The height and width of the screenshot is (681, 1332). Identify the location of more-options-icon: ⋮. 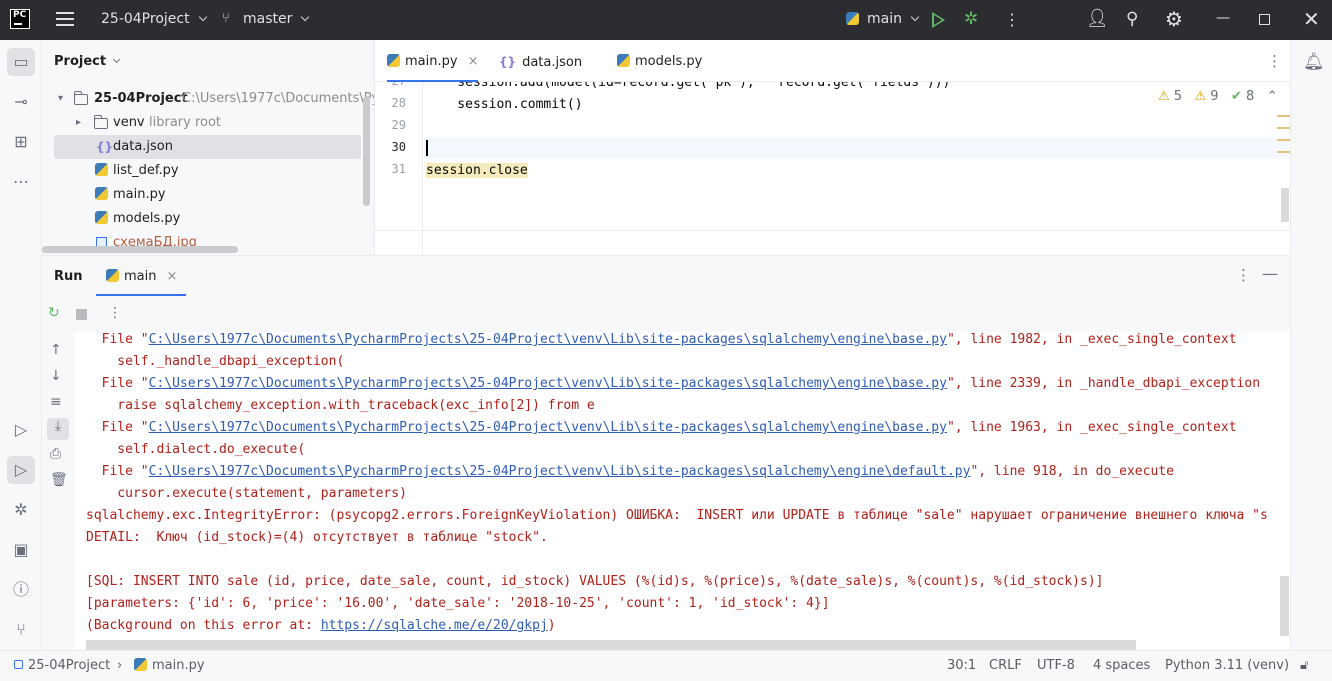
(115, 313).